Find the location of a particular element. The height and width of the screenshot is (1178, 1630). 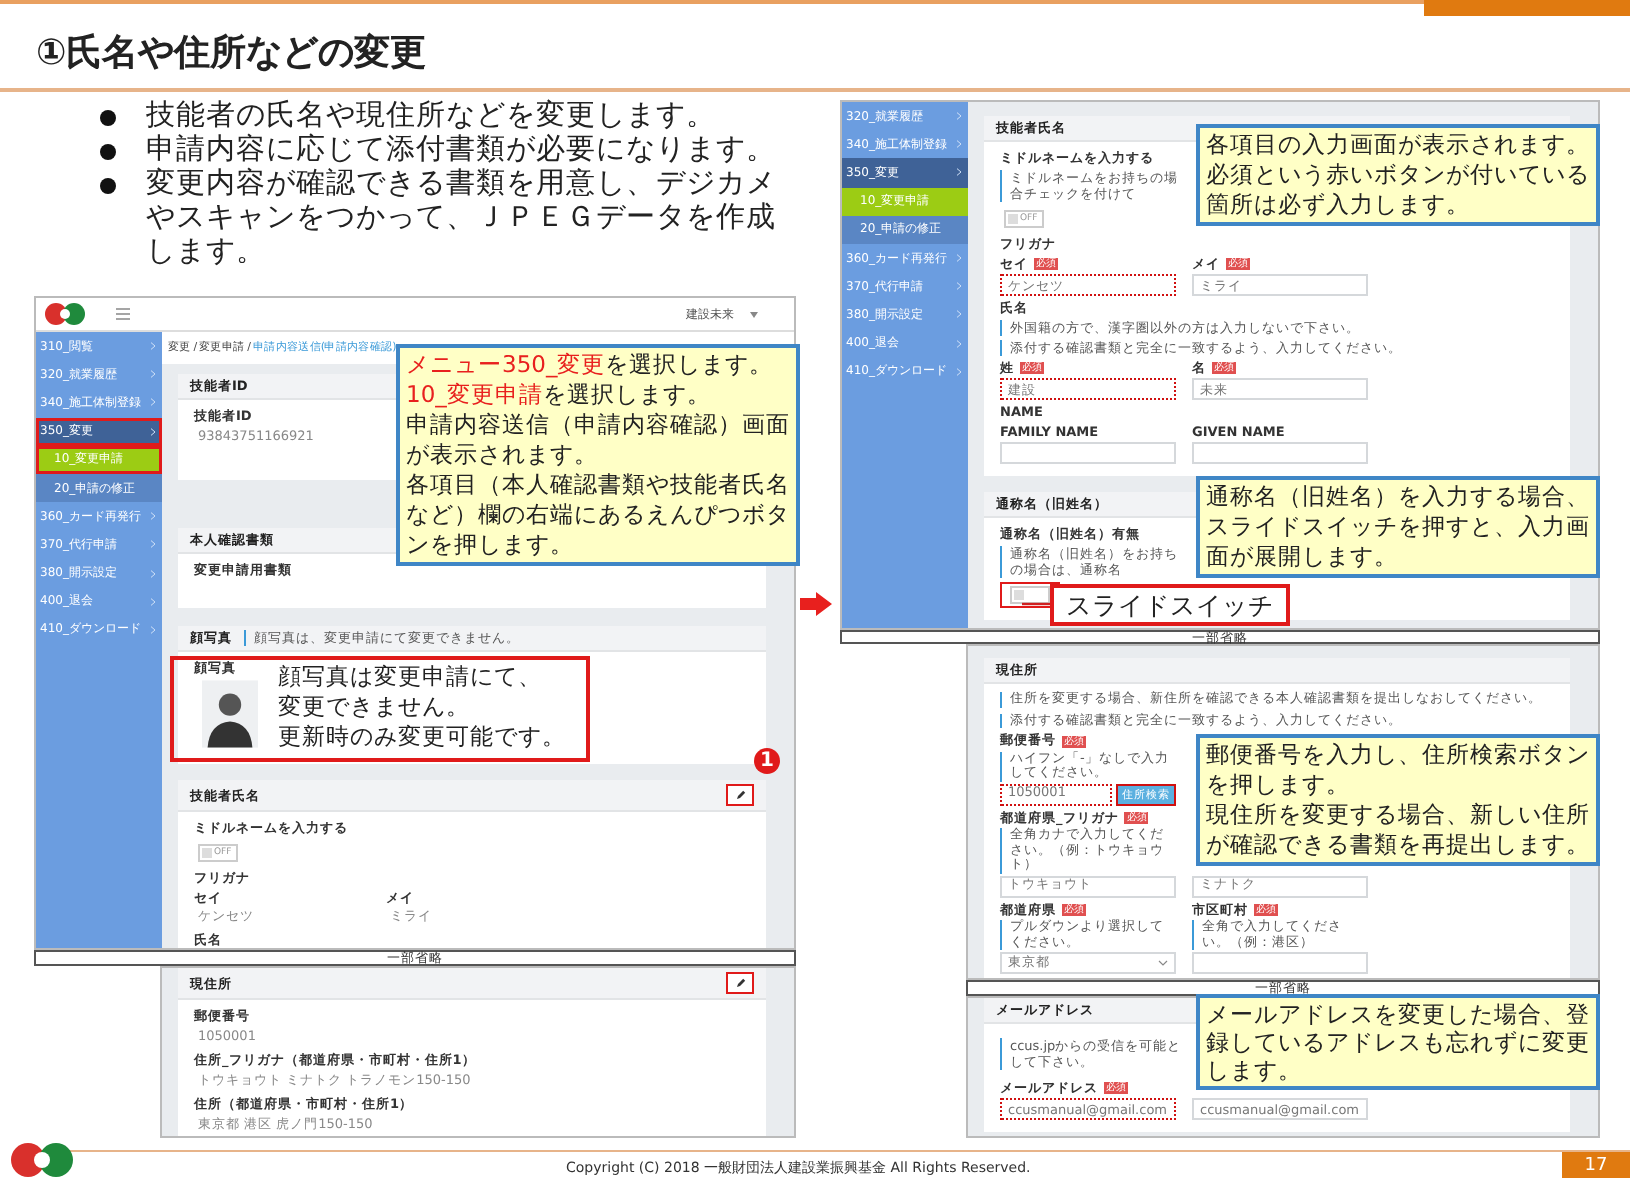

callout-text: 更新時のみ変更可能です。 is located at coordinates (423, 737).